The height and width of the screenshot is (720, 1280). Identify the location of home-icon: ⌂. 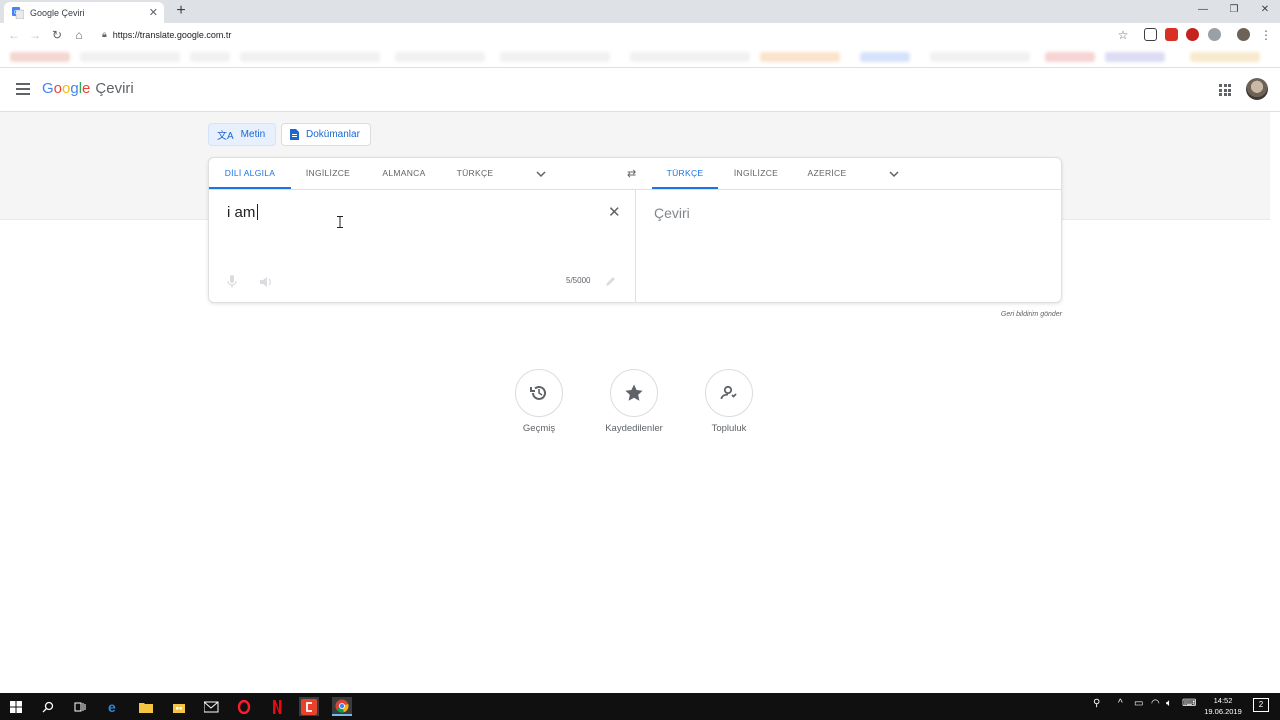
(79, 35).